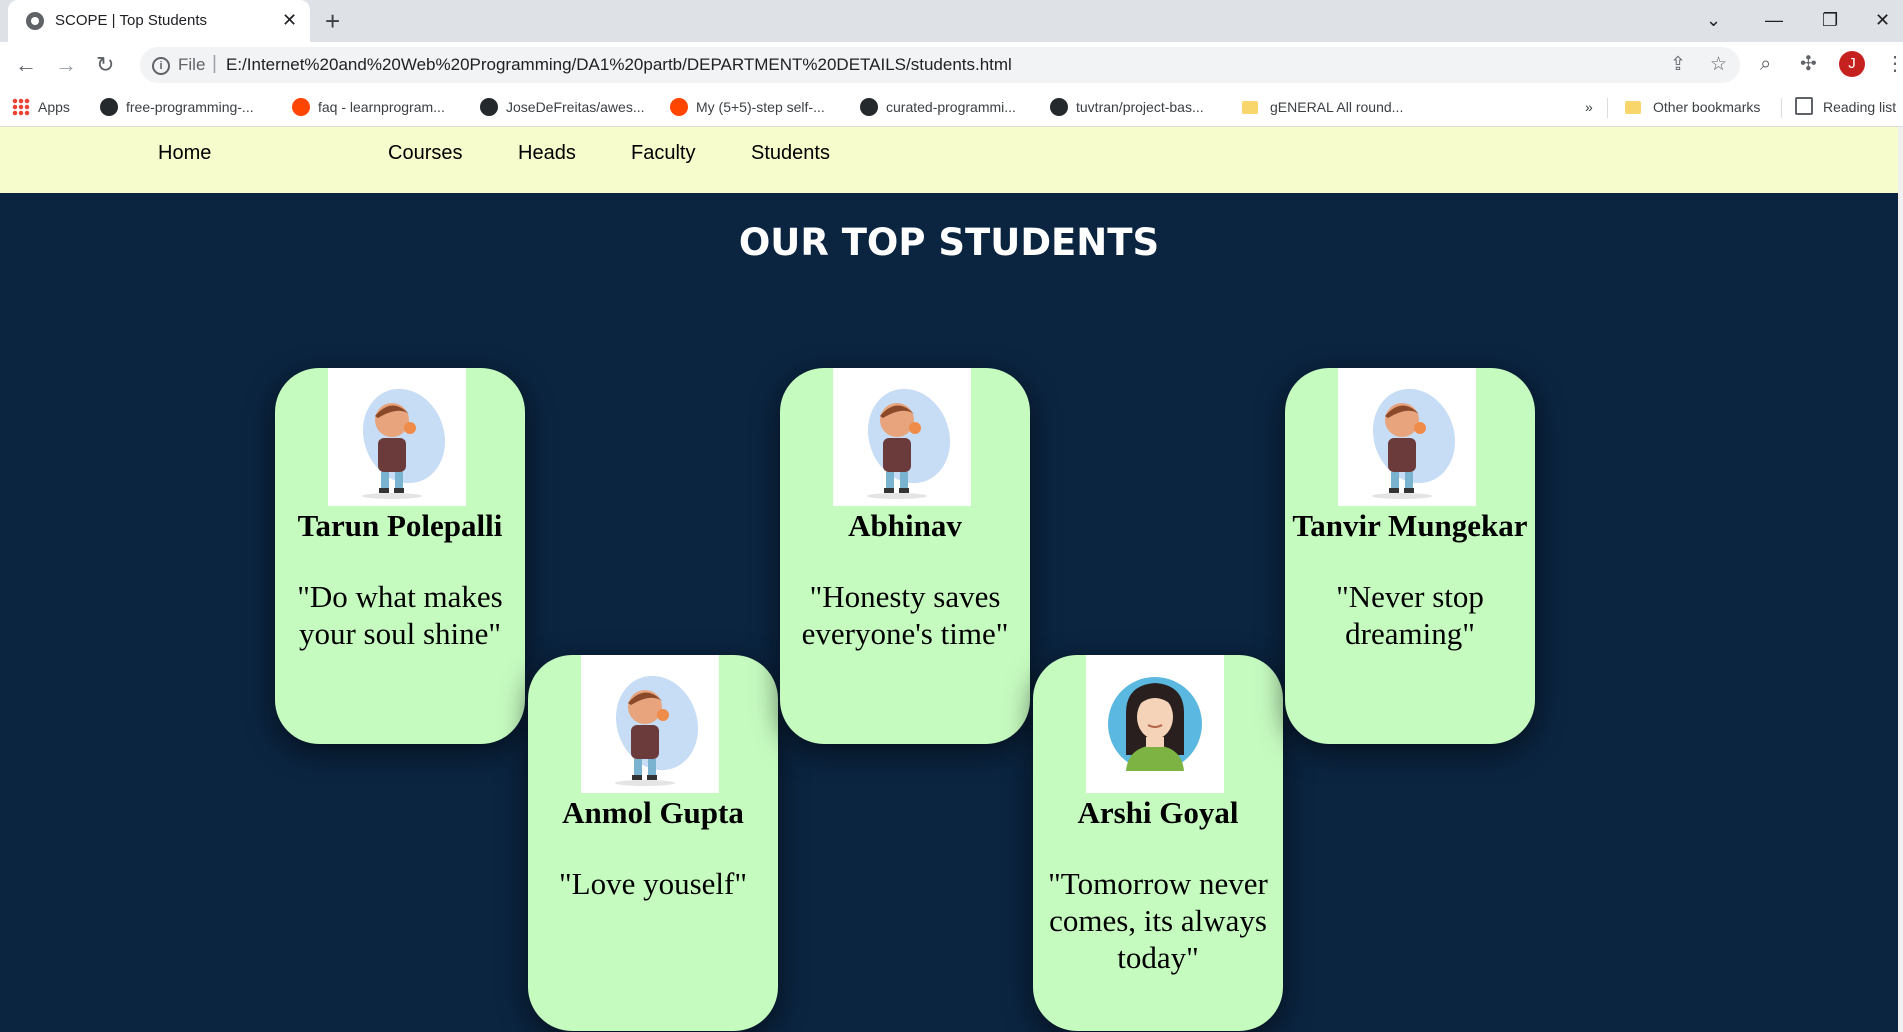 The height and width of the screenshot is (1032, 1903). What do you see at coordinates (1882, 20) in the screenshot?
I see `close-window-icon: ✕` at bounding box center [1882, 20].